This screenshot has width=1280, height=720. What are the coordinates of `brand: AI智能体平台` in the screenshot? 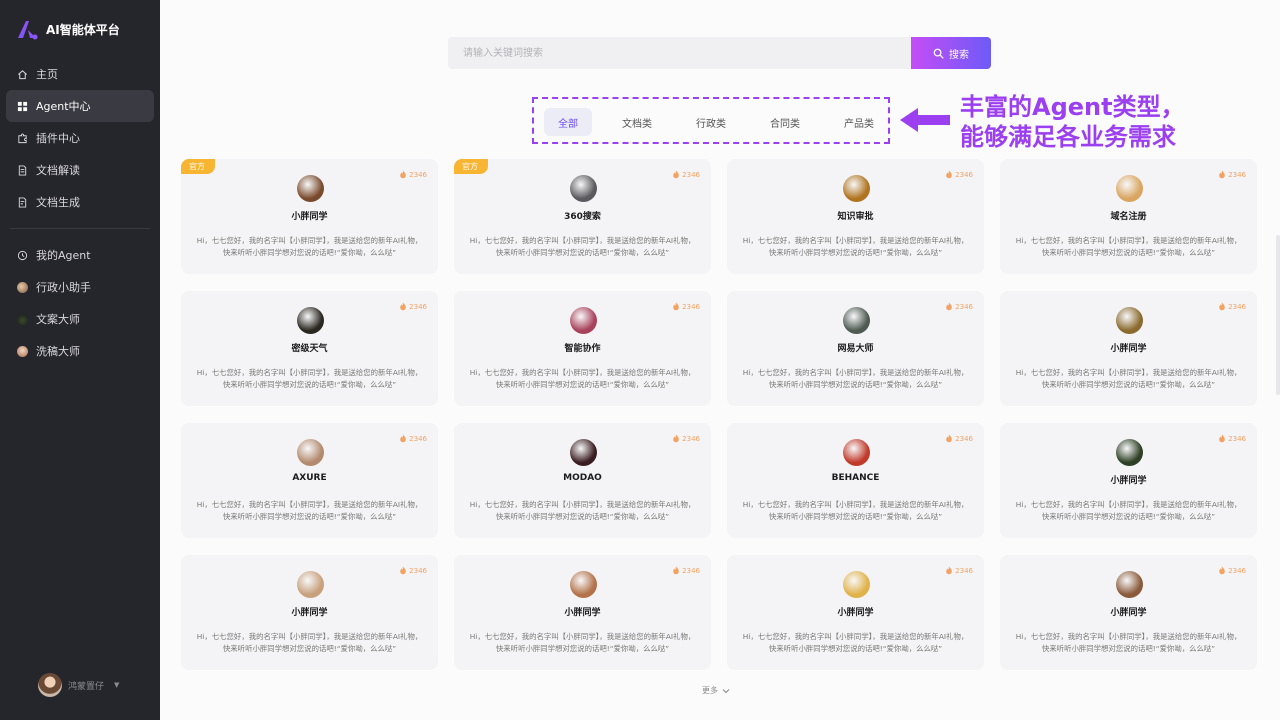 It's located at (68, 29).